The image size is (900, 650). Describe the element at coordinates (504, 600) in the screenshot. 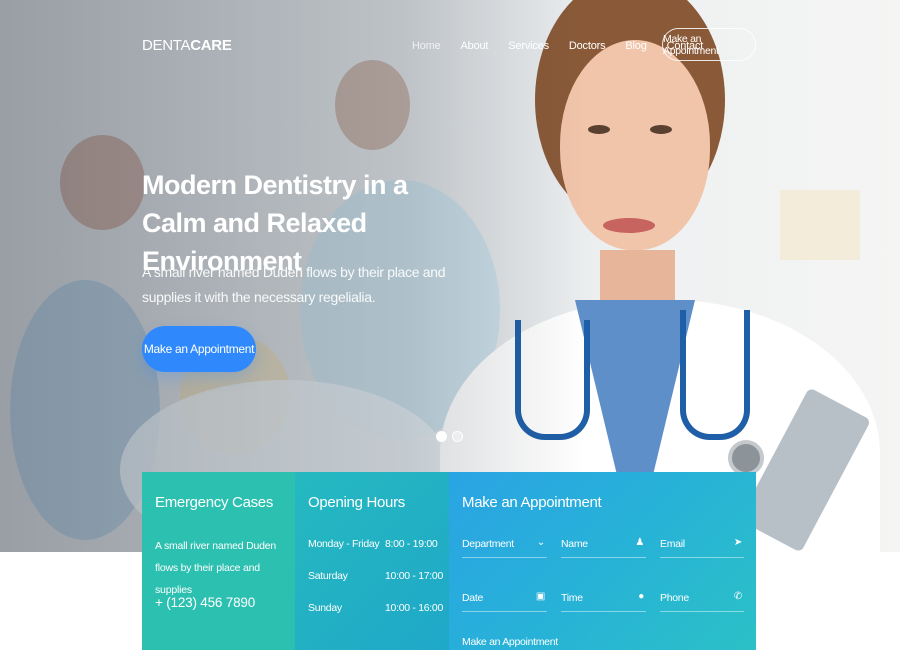

I see `date-field: Date ▣` at that location.